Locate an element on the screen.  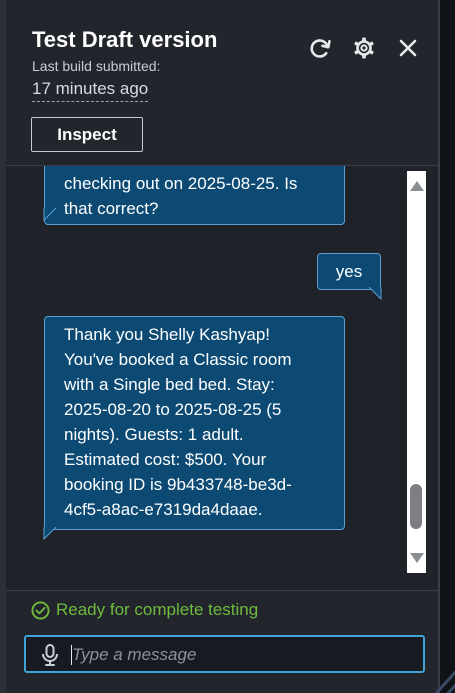
footer-divider is located at coordinates (222, 590).